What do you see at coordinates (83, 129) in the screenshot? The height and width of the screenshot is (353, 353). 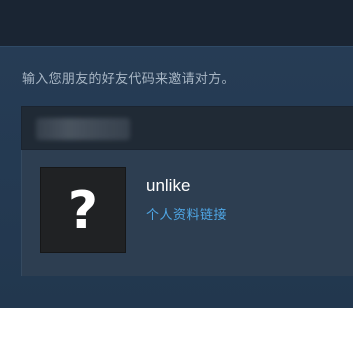 I see `redacted-code-mask` at bounding box center [83, 129].